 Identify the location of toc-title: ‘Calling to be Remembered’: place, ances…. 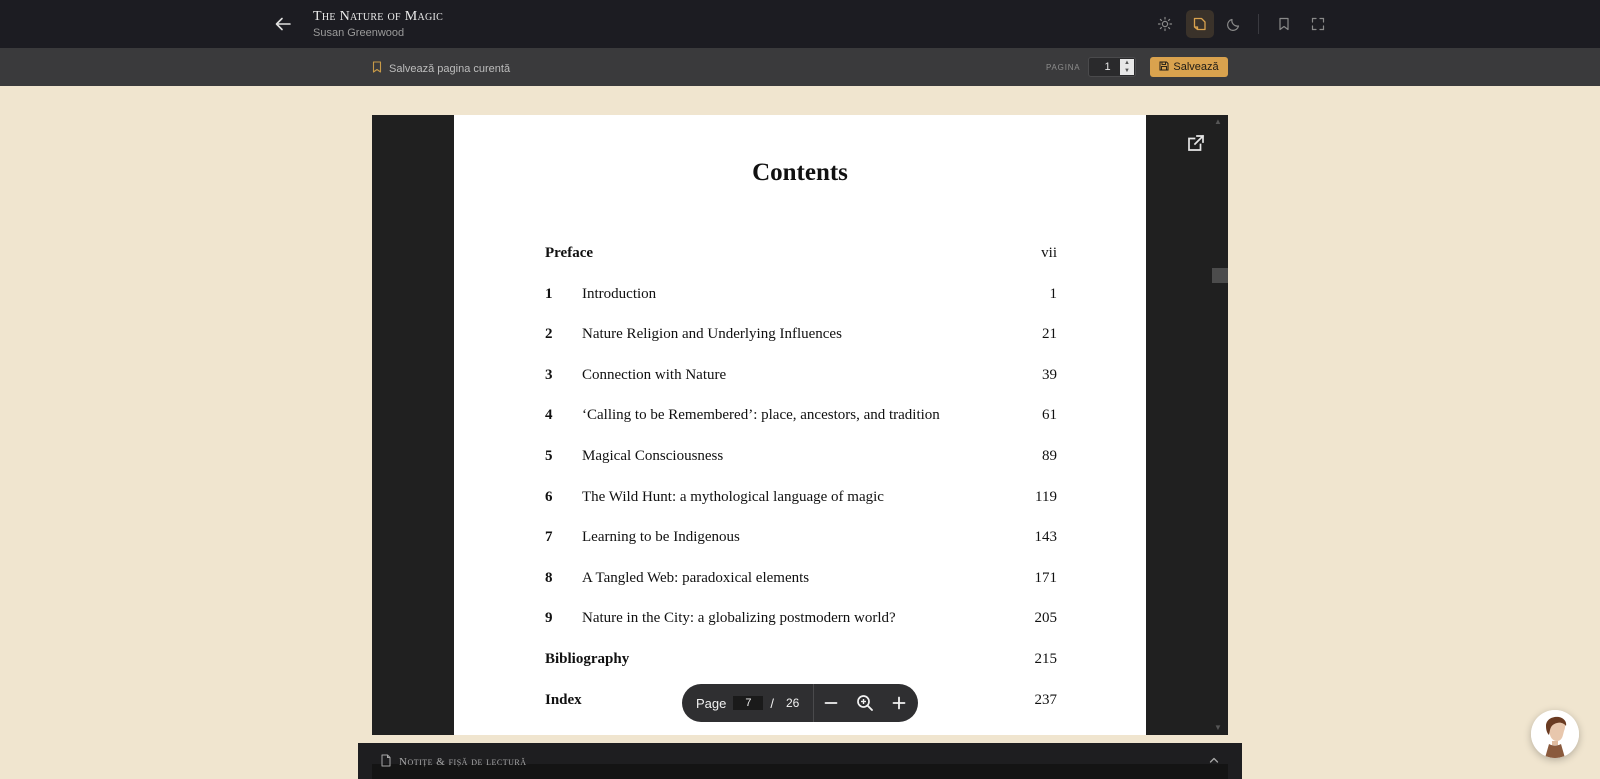
(761, 415).